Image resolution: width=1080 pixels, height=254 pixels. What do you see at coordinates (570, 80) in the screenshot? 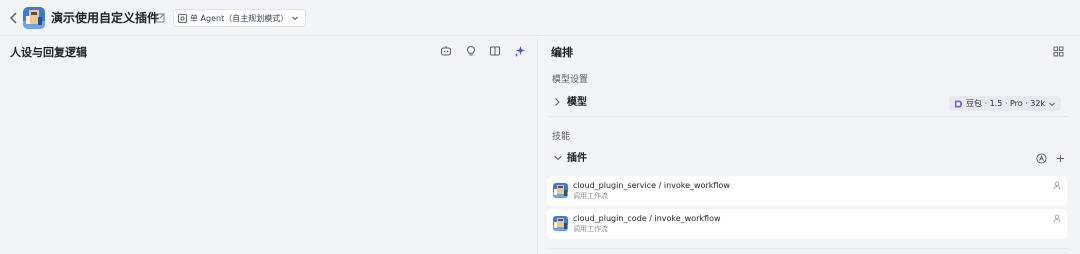
I see `model-settings-label: 模型设置` at bounding box center [570, 80].